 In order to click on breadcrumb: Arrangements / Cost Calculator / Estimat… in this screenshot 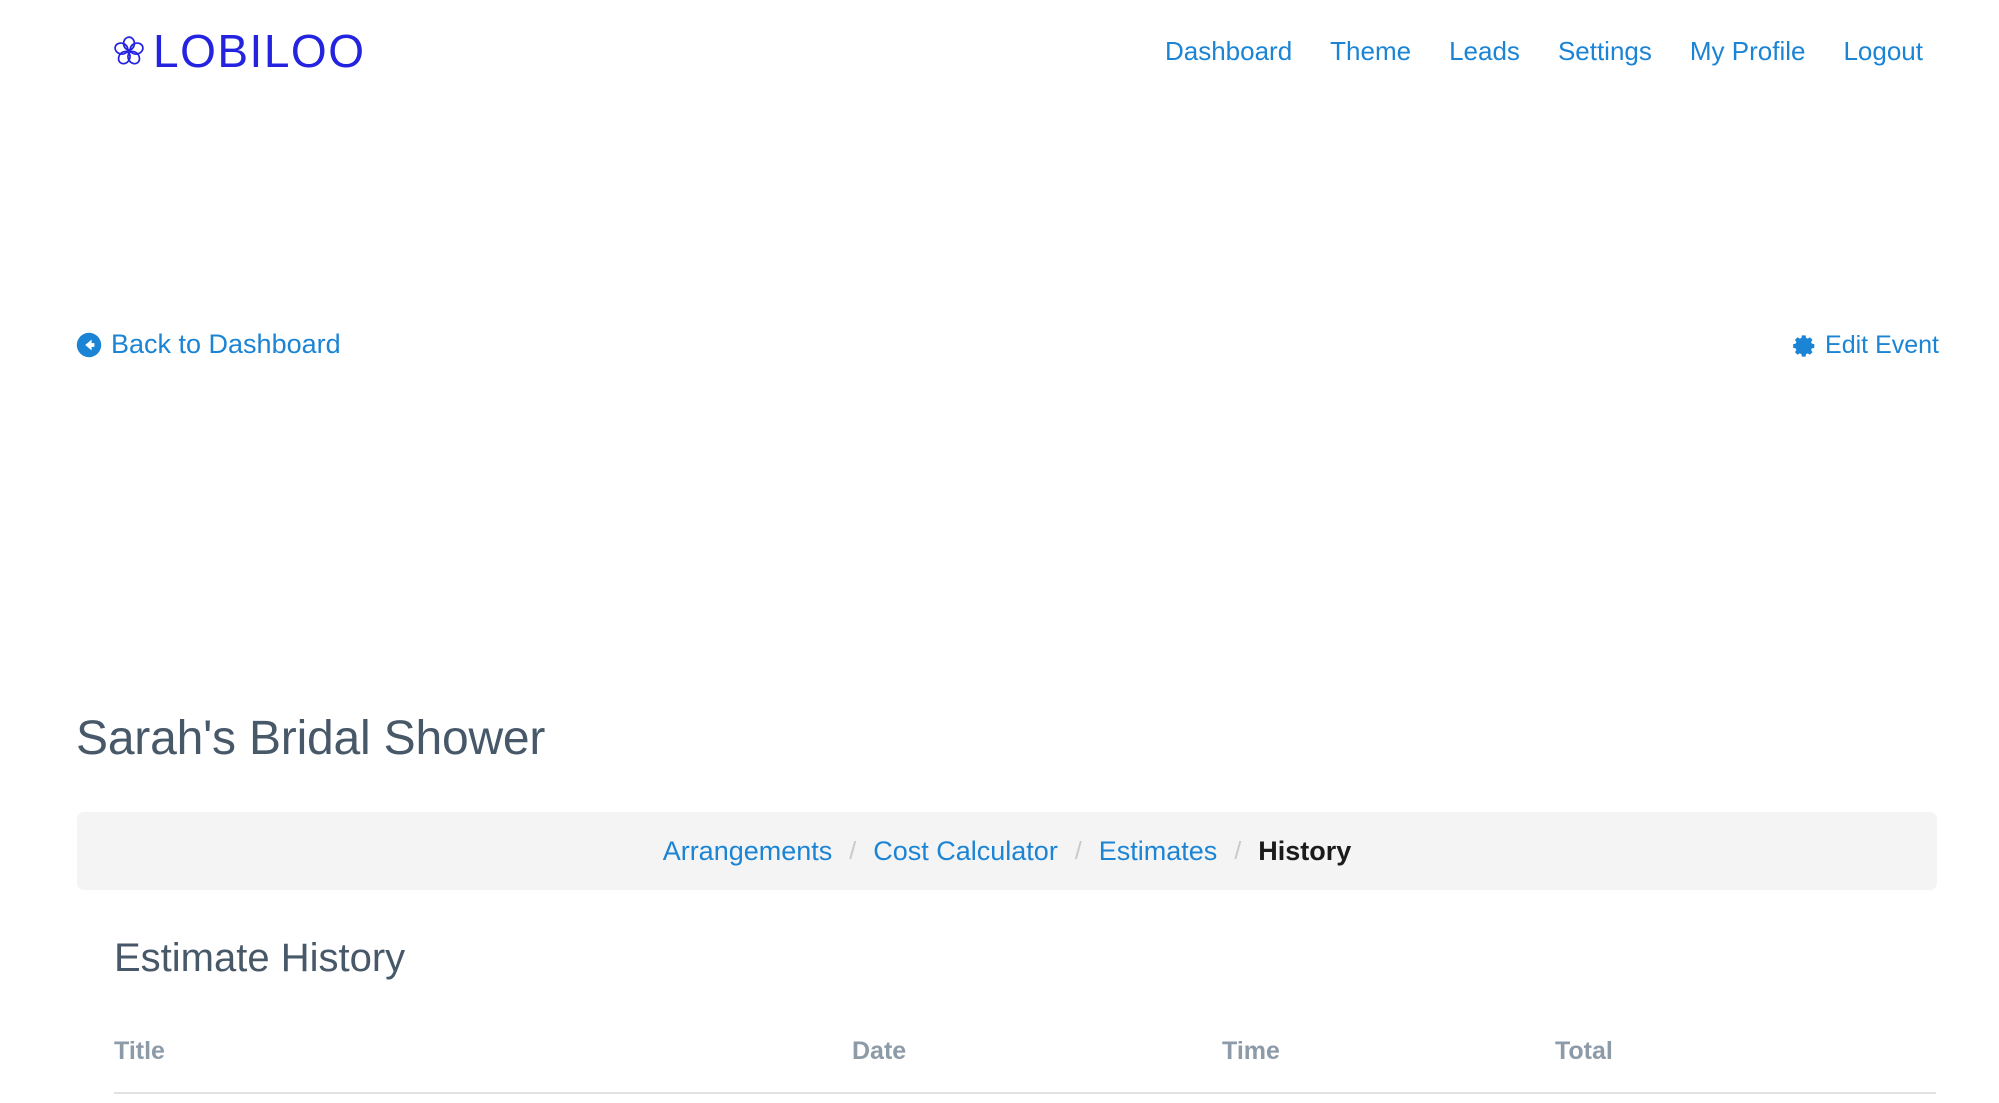, I will do `click(1007, 851)`.